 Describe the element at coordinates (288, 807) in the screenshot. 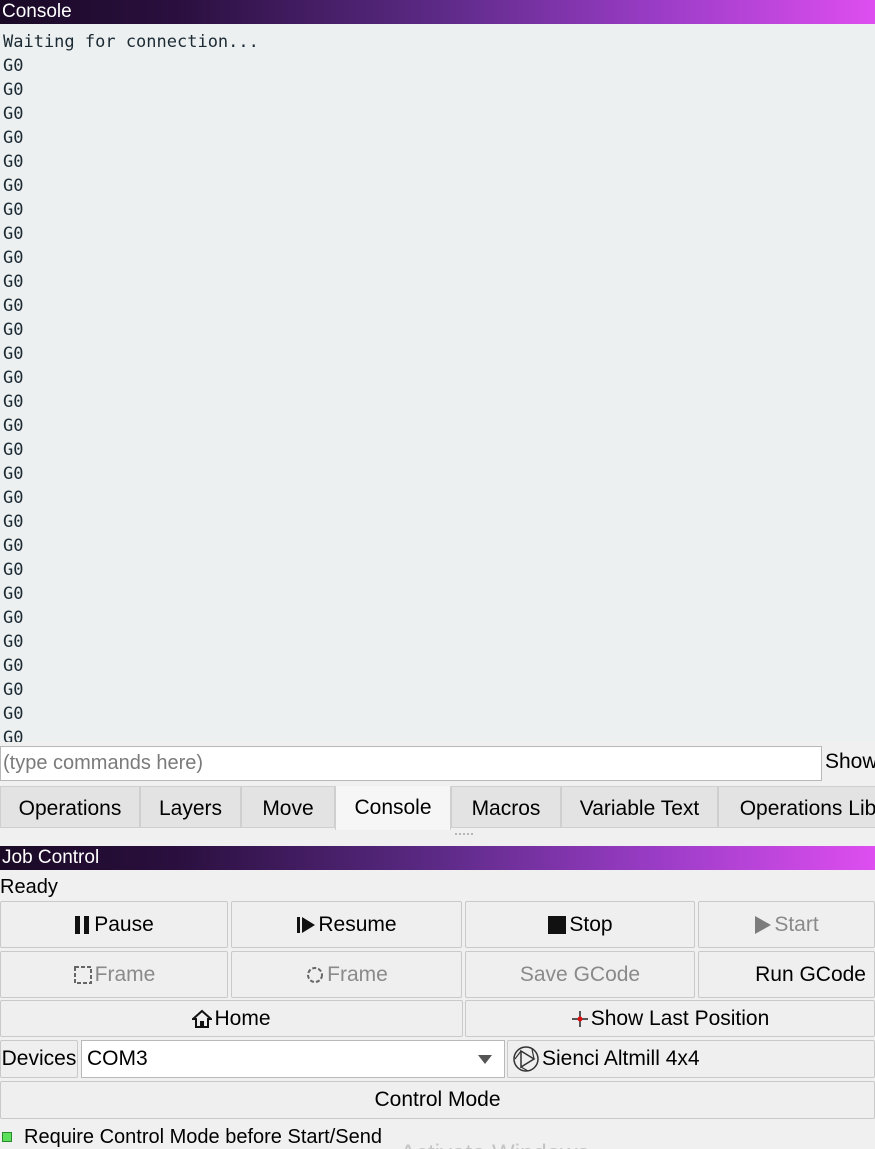

I see `tab-move: Move` at that location.